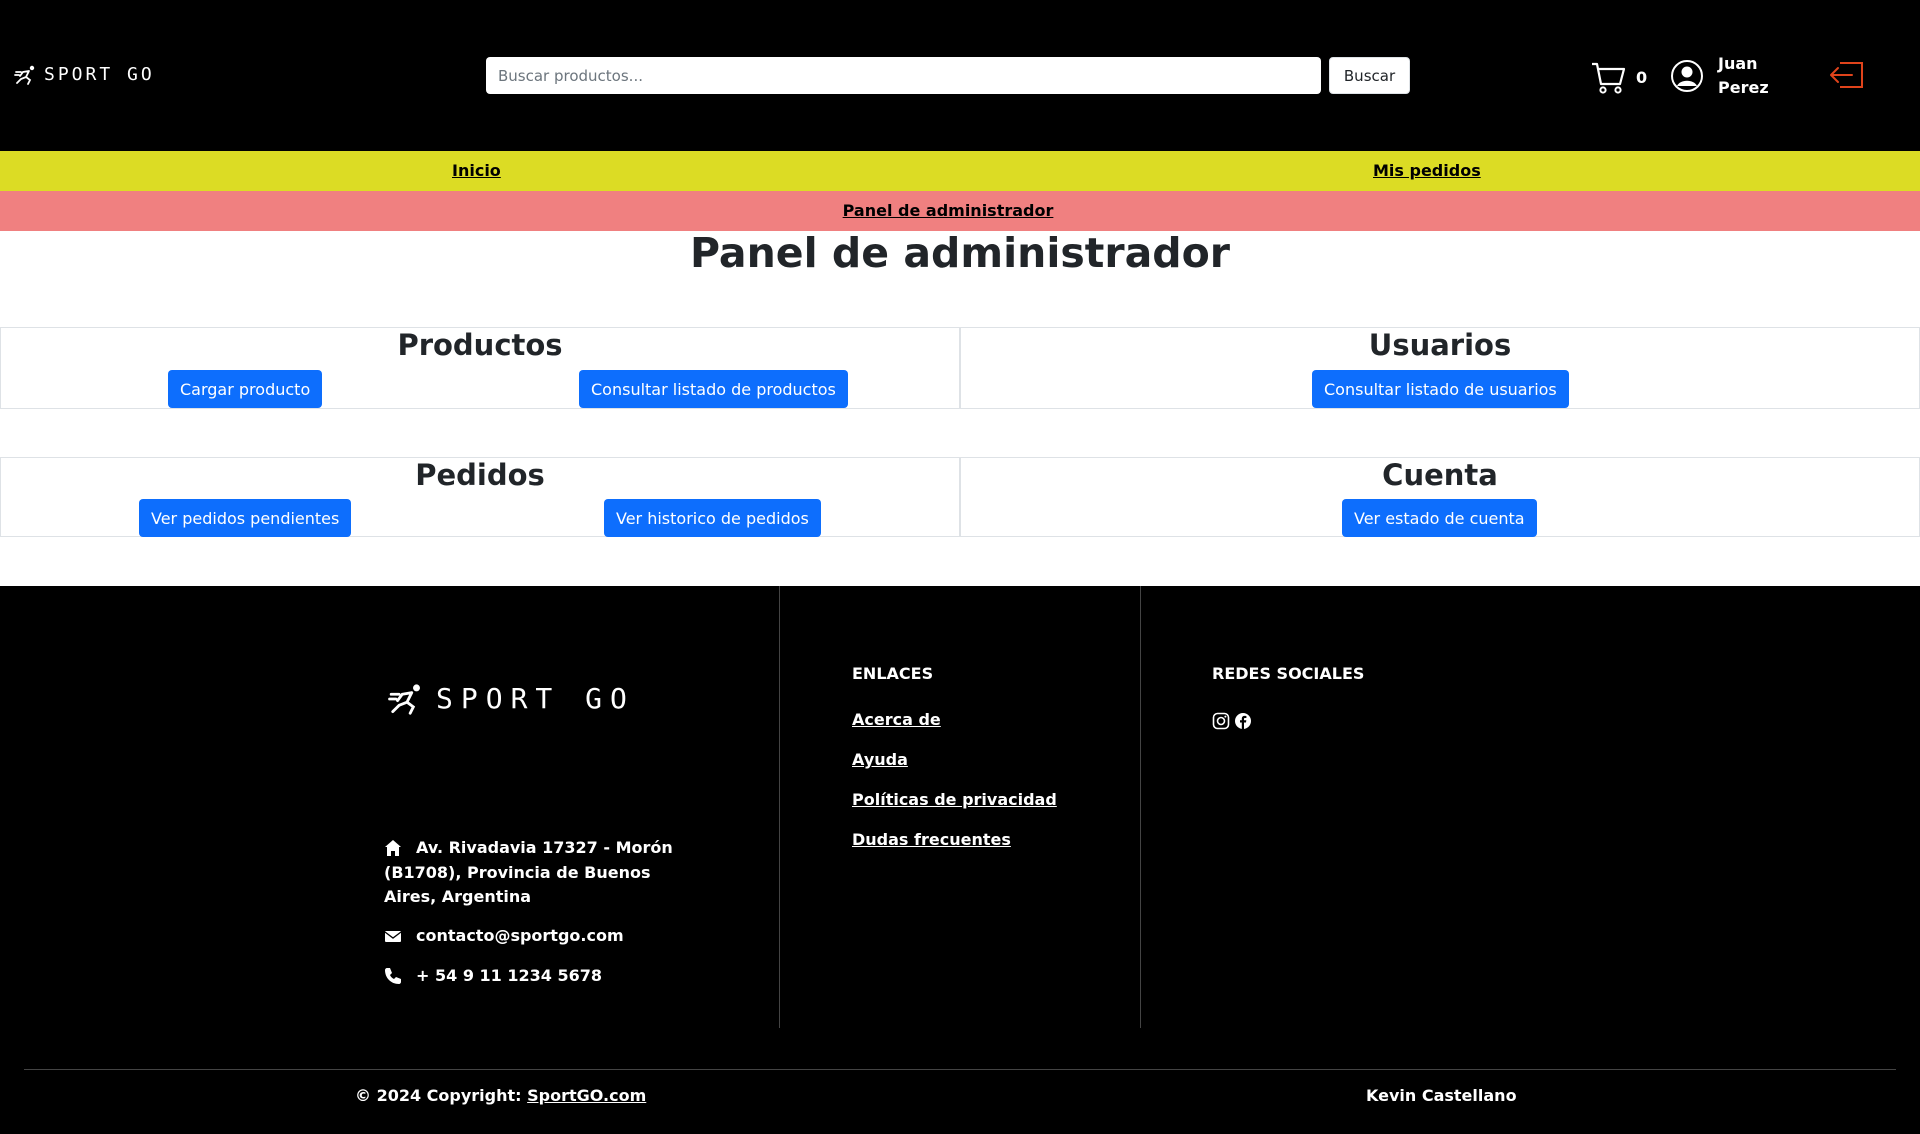 The image size is (1920, 1134). What do you see at coordinates (395, 977) in the screenshot?
I see `phone-icon` at bounding box center [395, 977].